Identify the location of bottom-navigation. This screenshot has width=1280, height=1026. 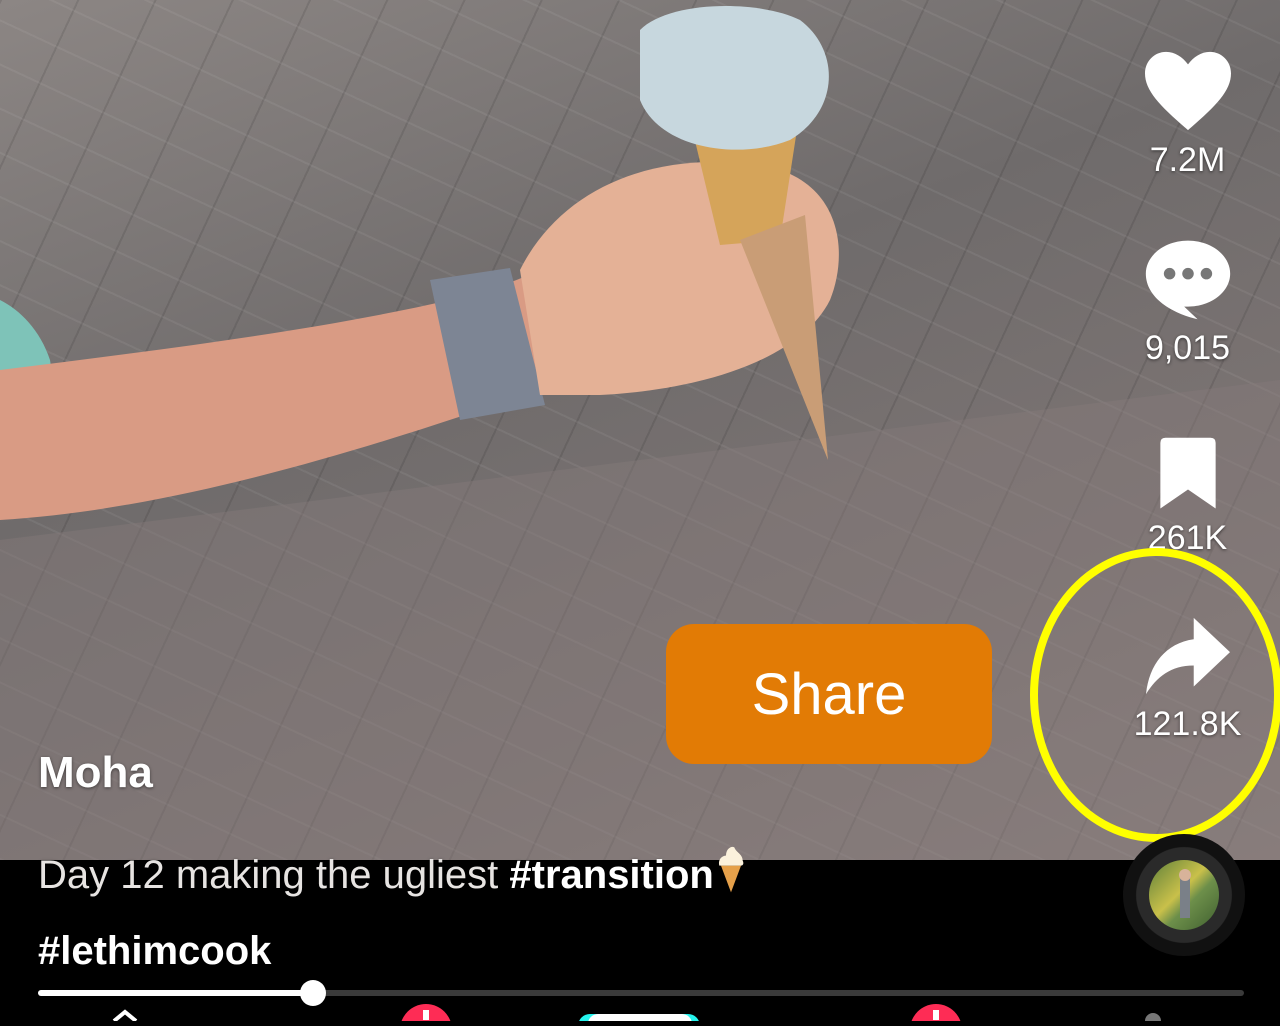
(640, 1014).